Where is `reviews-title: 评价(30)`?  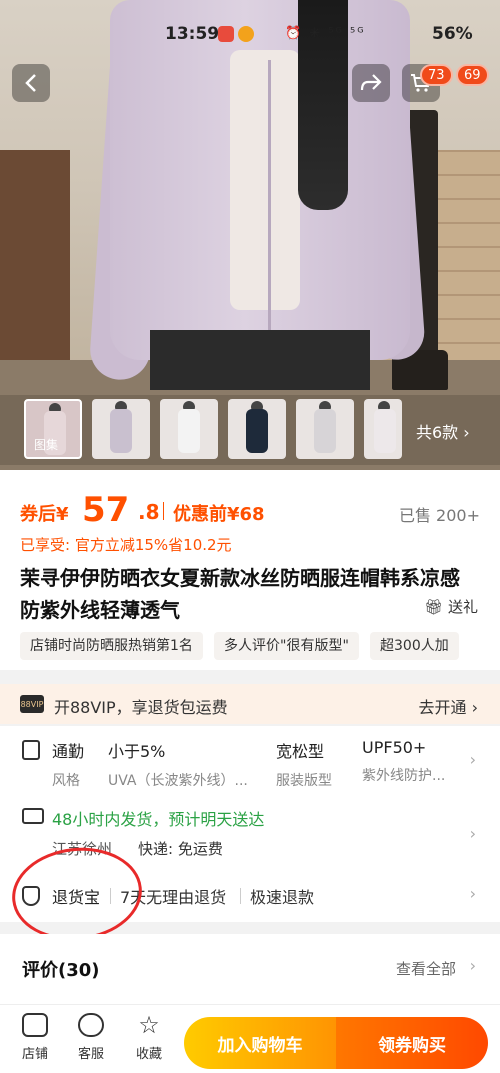
reviews-title: 评价(30) is located at coordinates (61, 970).